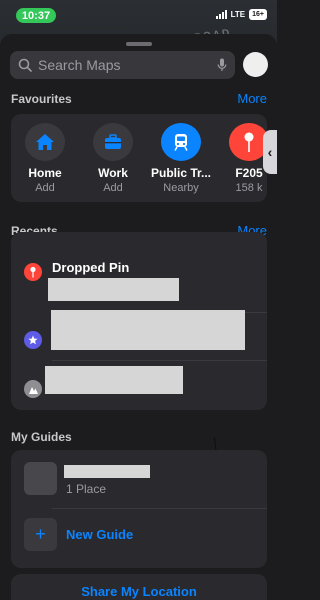 The height and width of the screenshot is (600, 320). I want to click on favourite-home: Home Add, so click(45, 158).